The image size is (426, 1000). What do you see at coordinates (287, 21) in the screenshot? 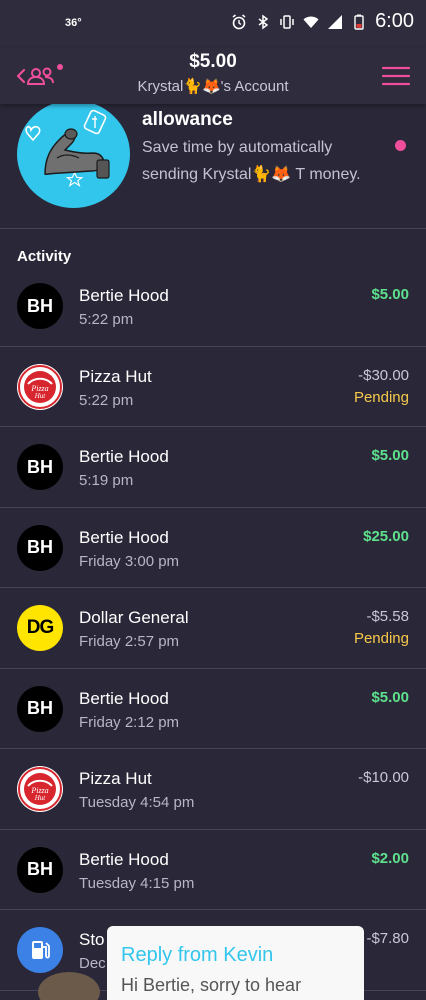
I see `vibrate-icon` at bounding box center [287, 21].